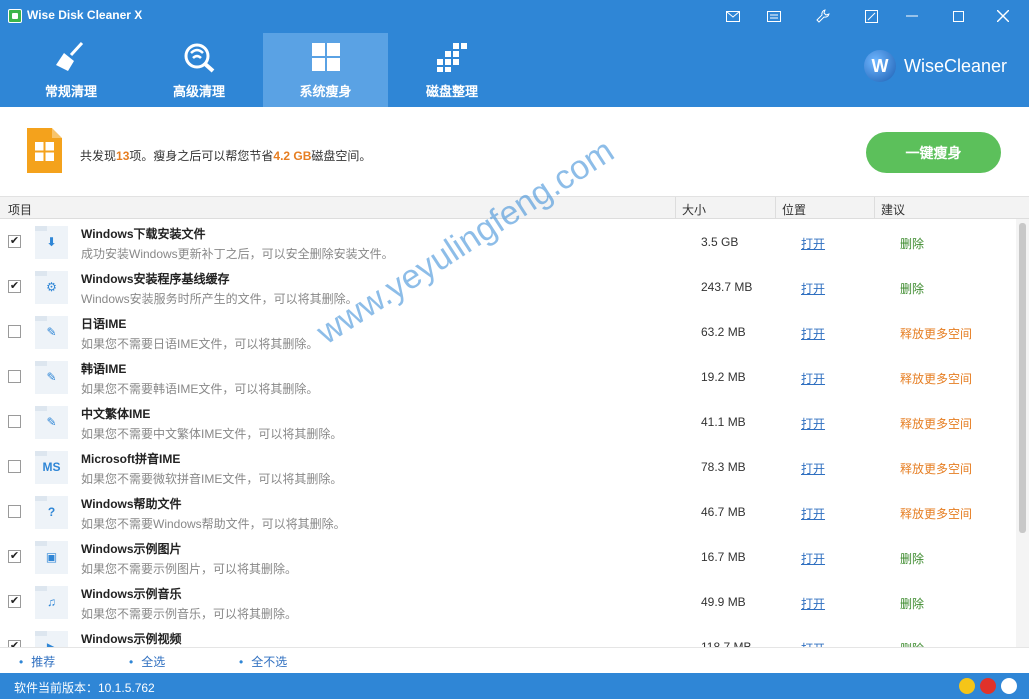  Describe the element at coordinates (131, 594) in the screenshot. I see `row-title: Windows示例音乐` at that location.